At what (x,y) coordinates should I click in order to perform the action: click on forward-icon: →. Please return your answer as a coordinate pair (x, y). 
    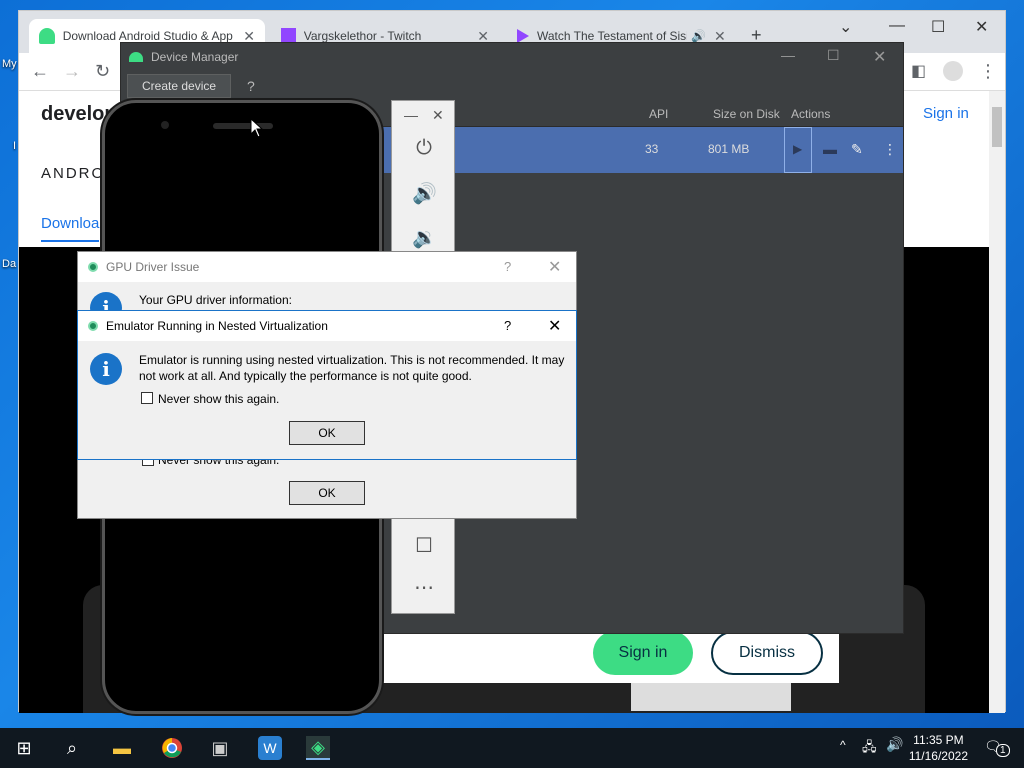
    Looking at the image, I should click on (72, 71).